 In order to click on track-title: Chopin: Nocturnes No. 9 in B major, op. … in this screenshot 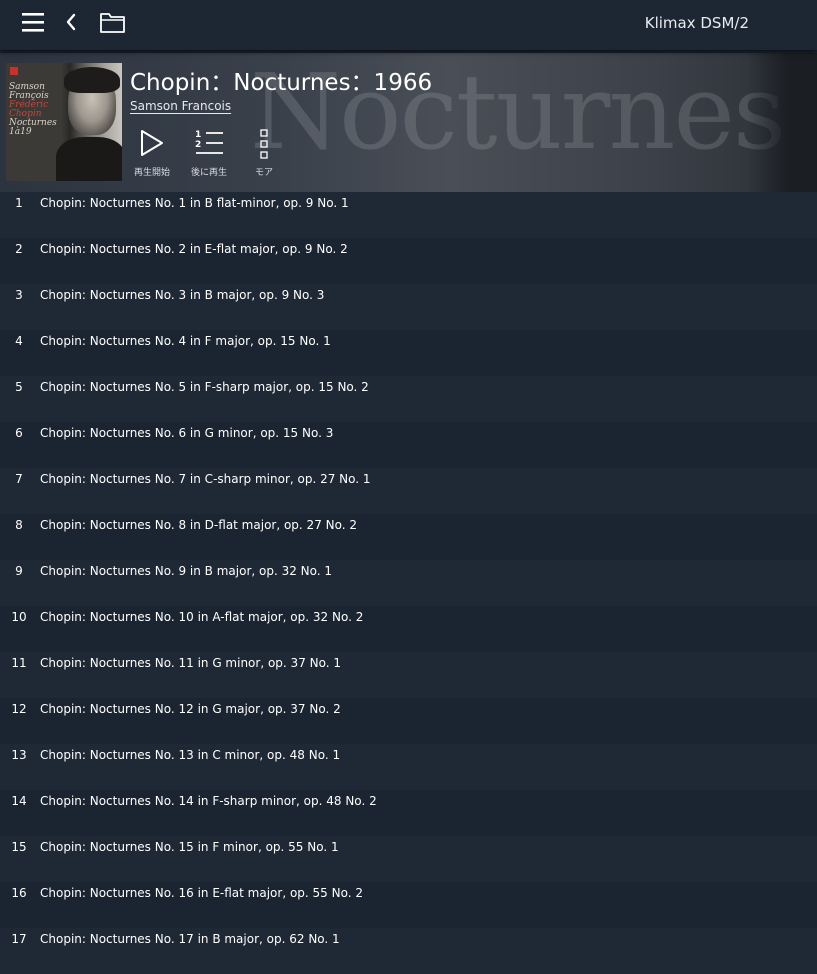, I will do `click(186, 571)`.